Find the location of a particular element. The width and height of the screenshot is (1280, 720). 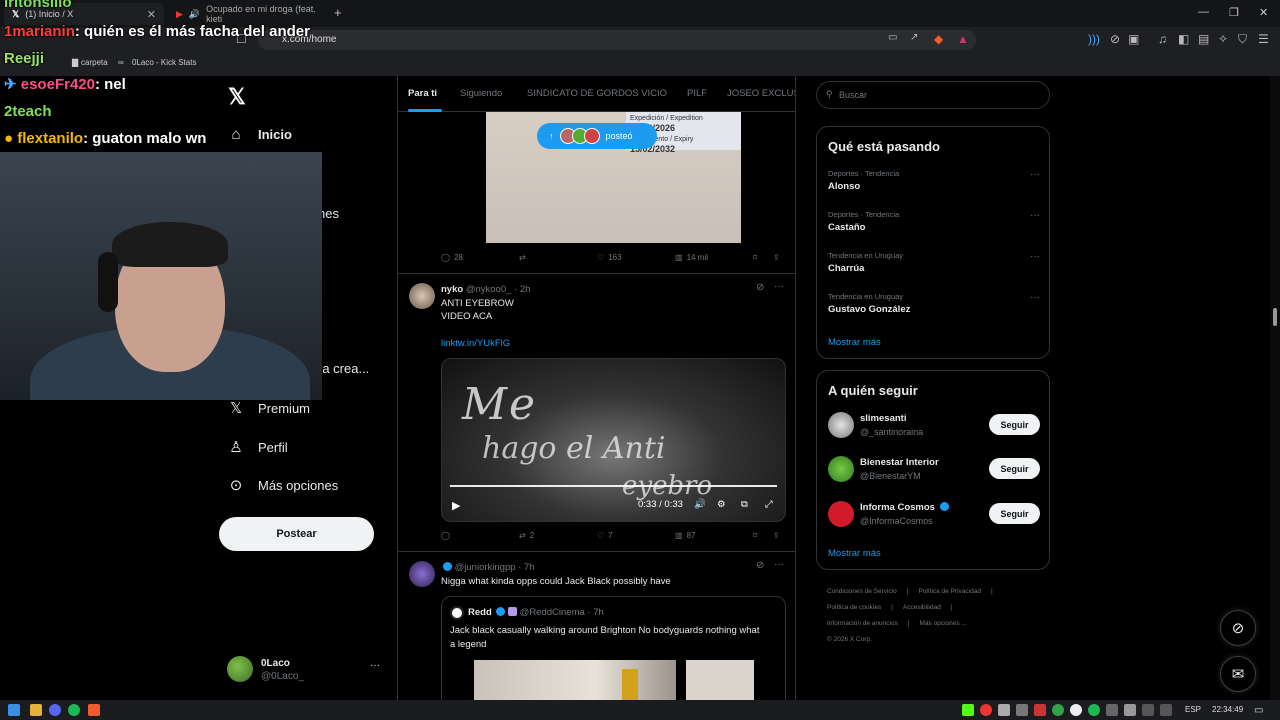

screen-icon: ▭ is located at coordinates (892, 37).